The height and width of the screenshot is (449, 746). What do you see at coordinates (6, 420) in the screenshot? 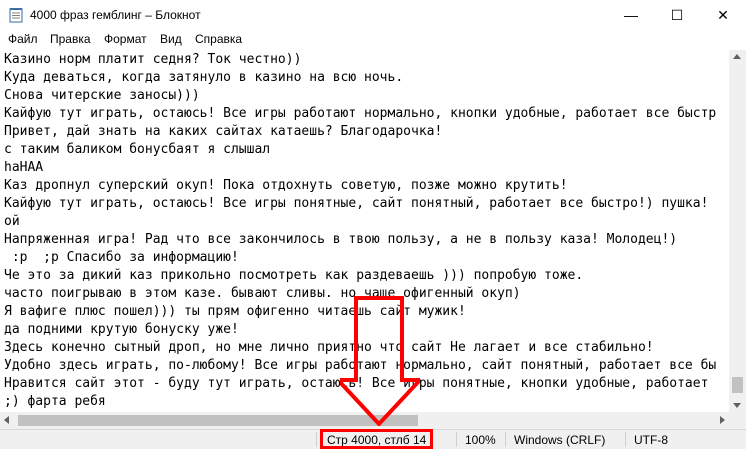
I see `scroll-left-icon` at bounding box center [6, 420].